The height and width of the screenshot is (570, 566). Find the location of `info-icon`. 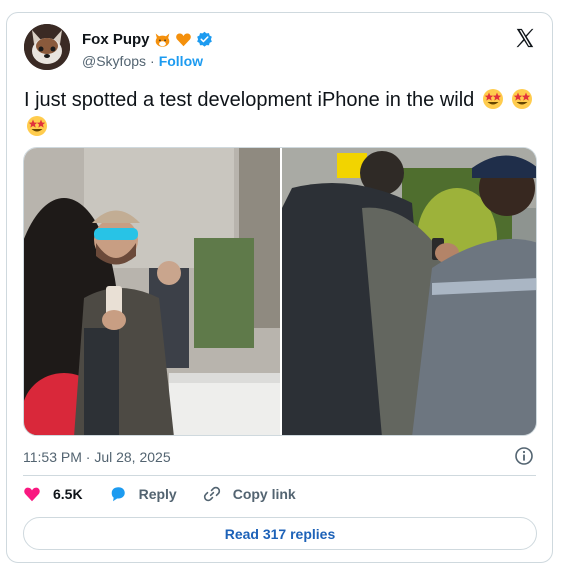

info-icon is located at coordinates (524, 456).